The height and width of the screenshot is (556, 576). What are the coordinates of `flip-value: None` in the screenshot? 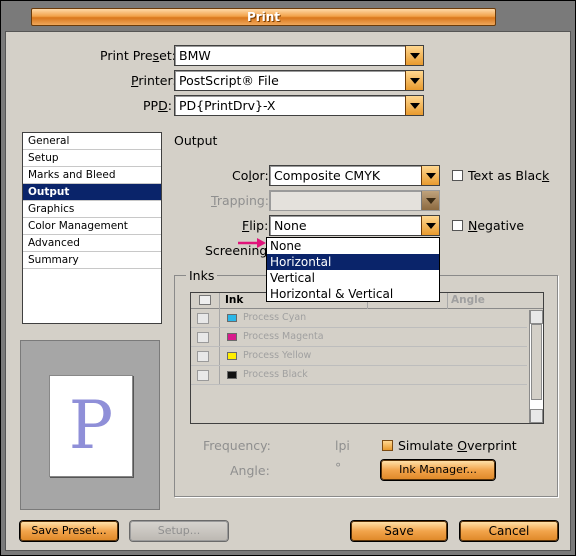 It's located at (290, 225).